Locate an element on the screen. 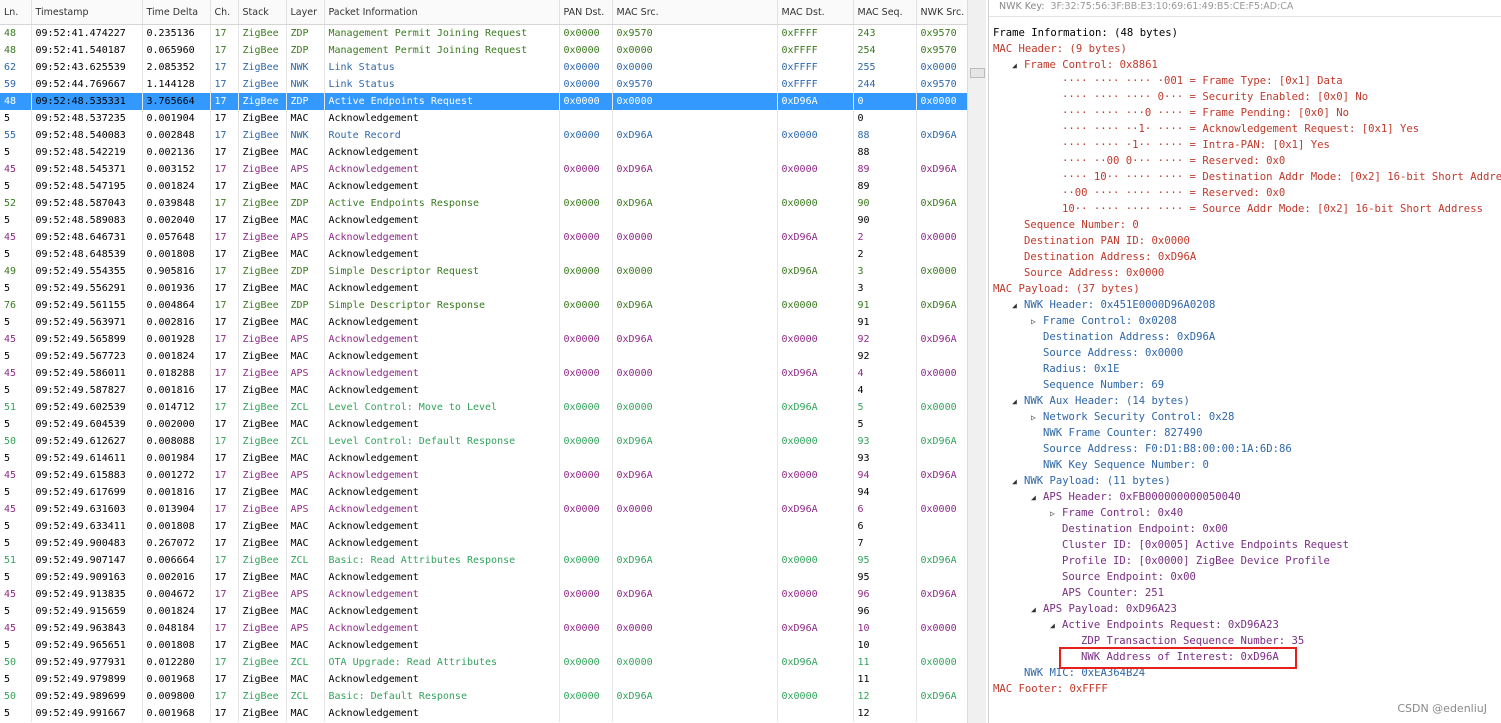  tree-node: ZDP Transaction Sequence Number: 35 is located at coordinates (1247, 641).